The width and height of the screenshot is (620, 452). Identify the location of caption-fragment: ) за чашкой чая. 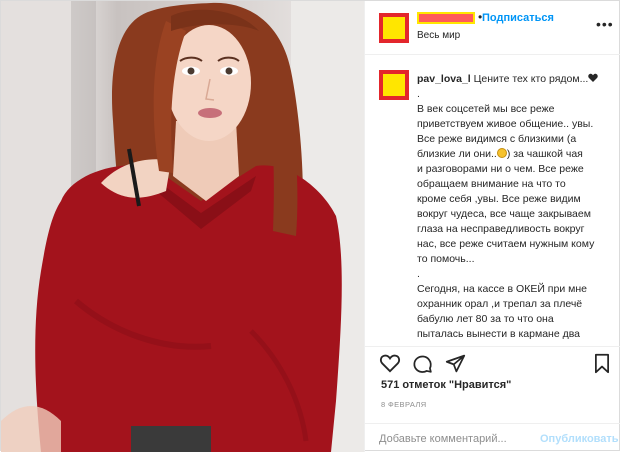
(544, 154).